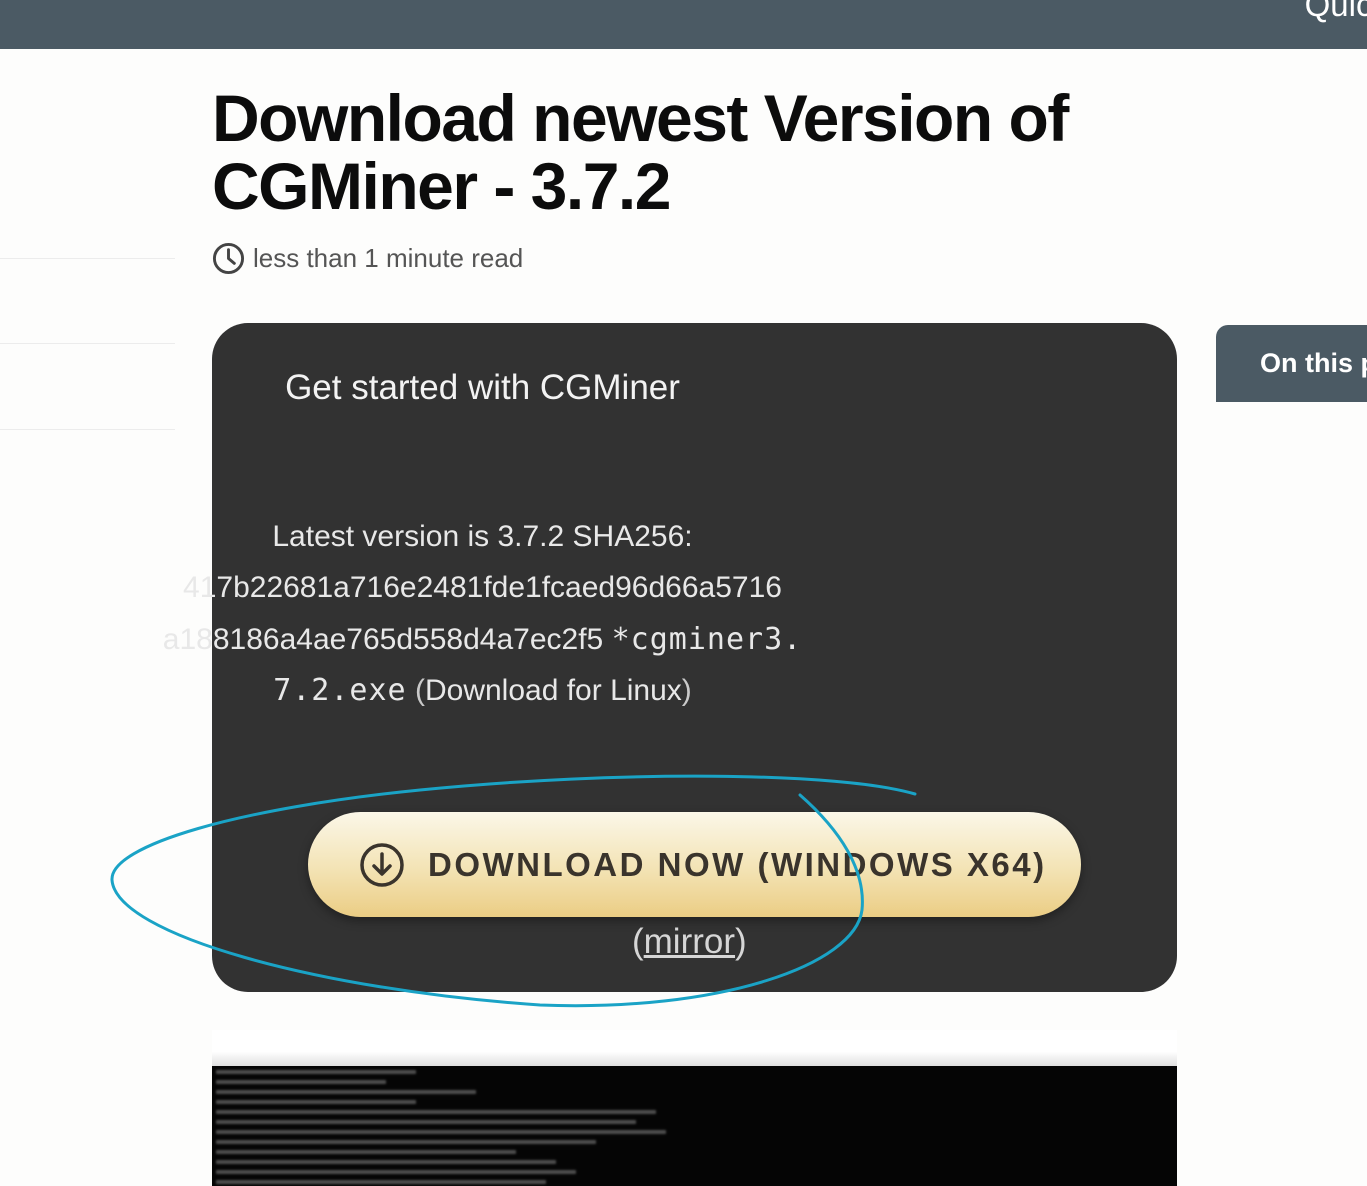  What do you see at coordinates (419, 690) in the screenshot?
I see `linux-paren-open: (` at bounding box center [419, 690].